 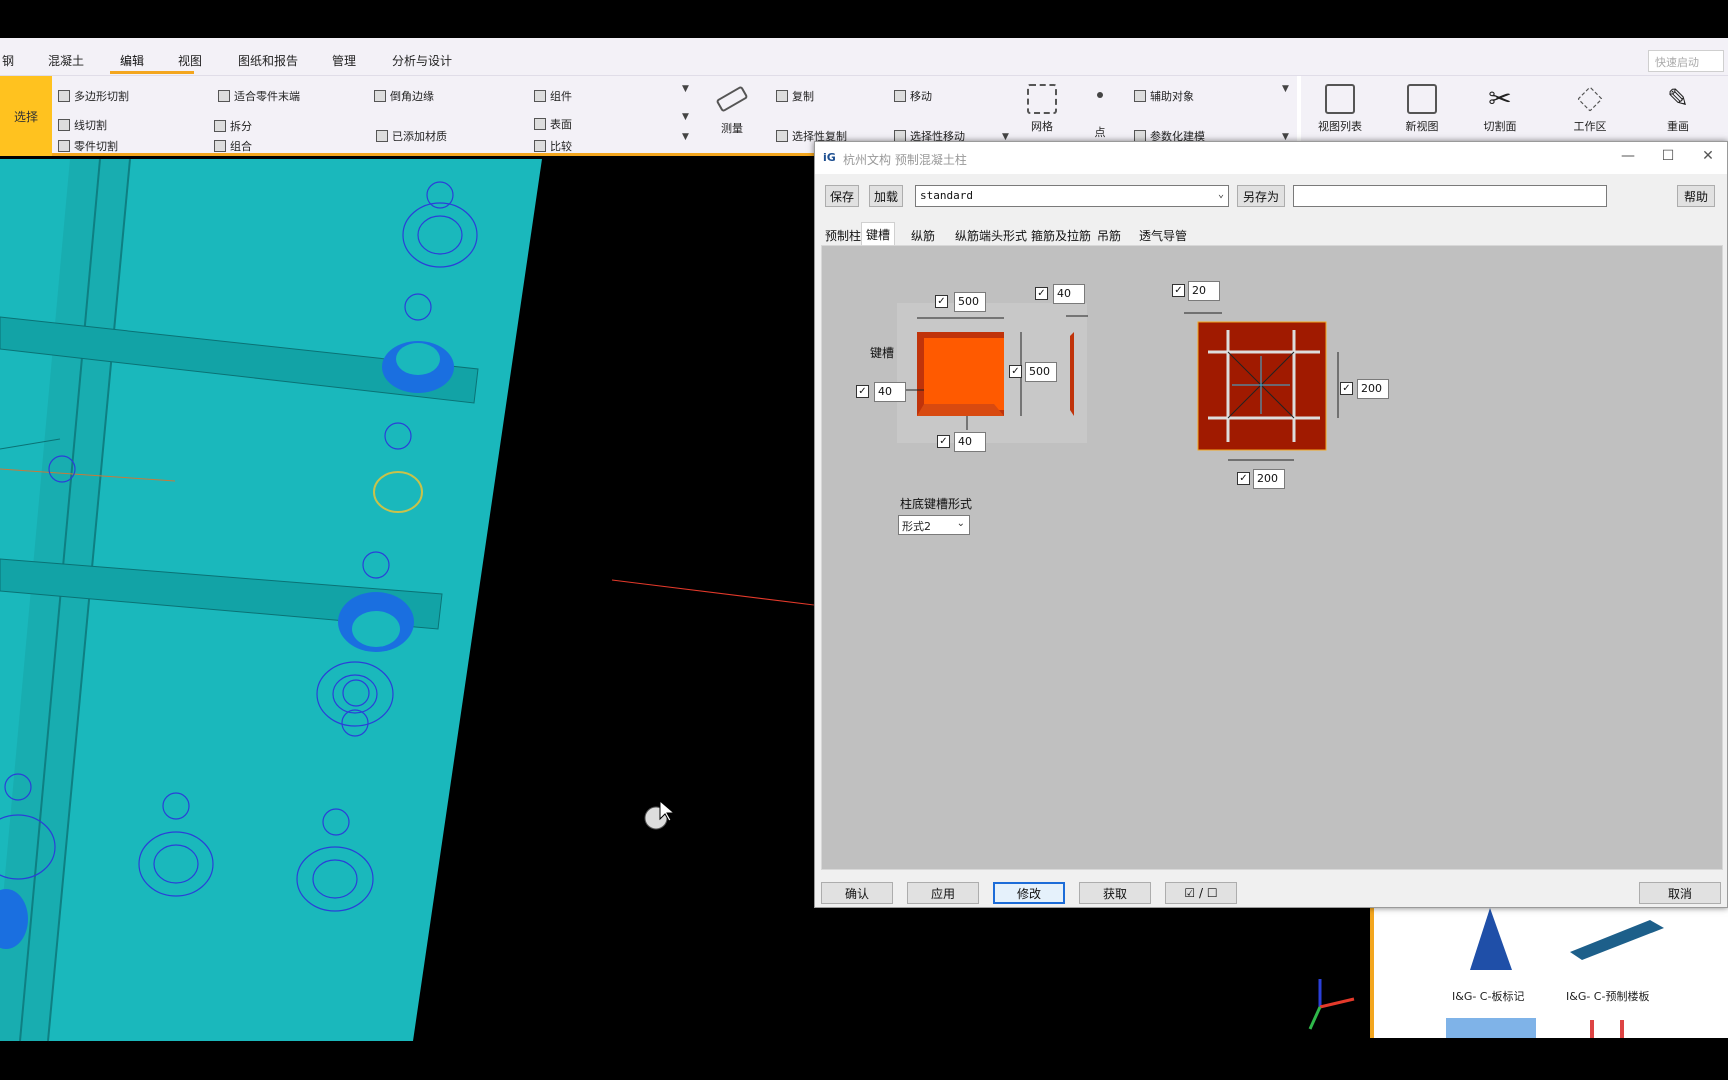 I want to click on quick-launch-input: 快速启动, so click(x=1686, y=61).